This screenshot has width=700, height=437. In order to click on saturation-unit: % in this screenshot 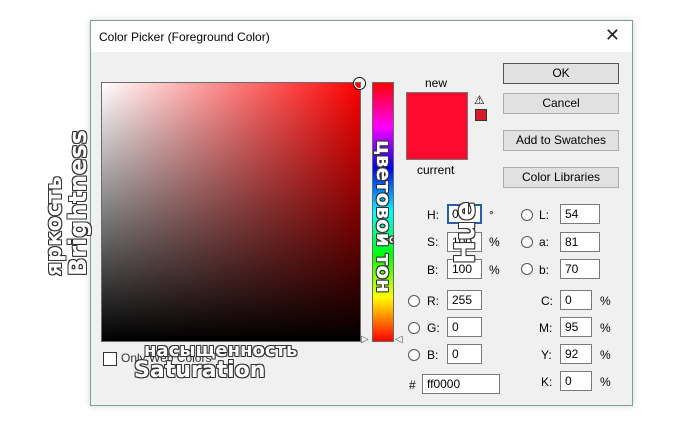, I will do `click(494, 242)`.